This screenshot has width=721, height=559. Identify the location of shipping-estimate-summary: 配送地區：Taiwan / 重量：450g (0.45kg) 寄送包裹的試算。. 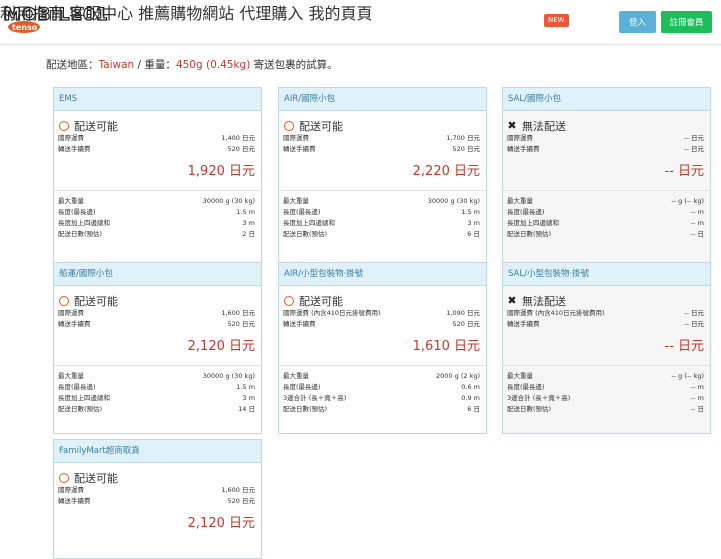
(192, 64).